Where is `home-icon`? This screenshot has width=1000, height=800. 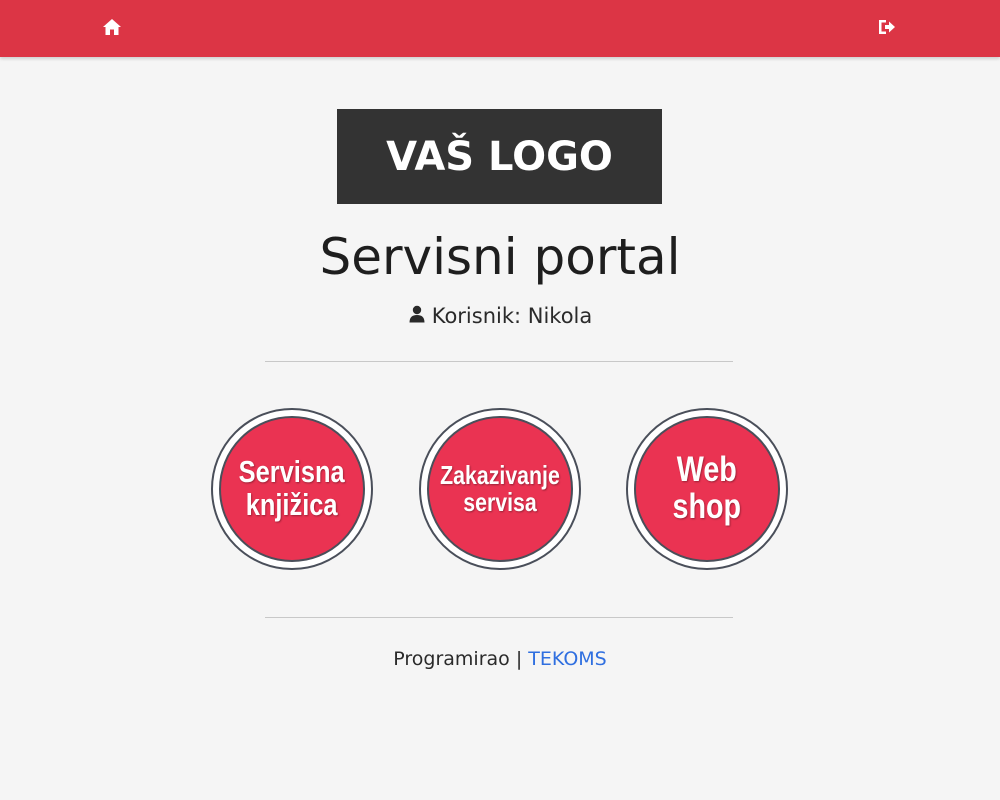 home-icon is located at coordinates (112, 27).